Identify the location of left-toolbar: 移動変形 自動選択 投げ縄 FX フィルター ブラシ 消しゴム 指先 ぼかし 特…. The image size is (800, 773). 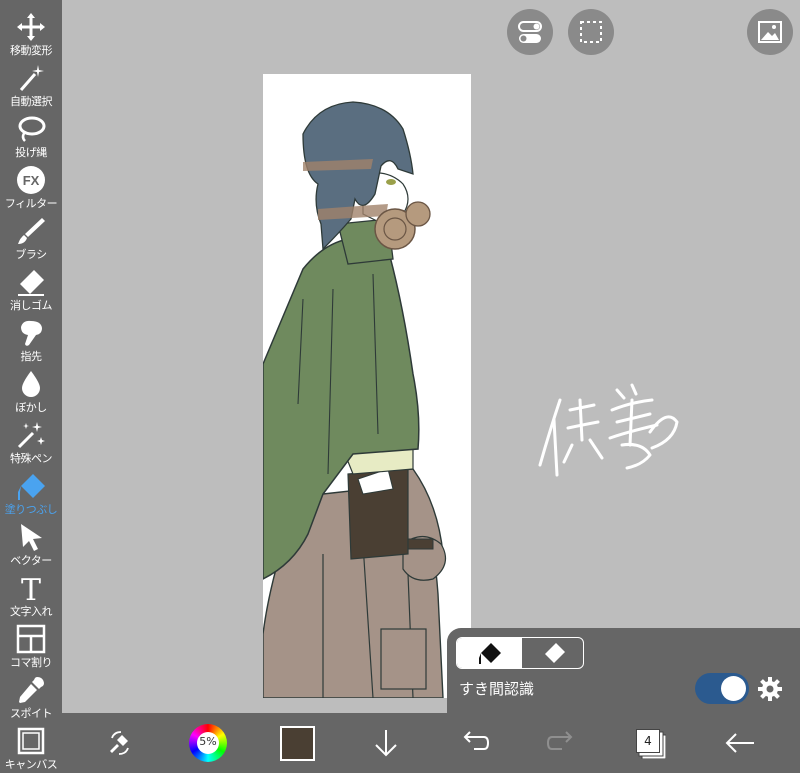
(31, 386).